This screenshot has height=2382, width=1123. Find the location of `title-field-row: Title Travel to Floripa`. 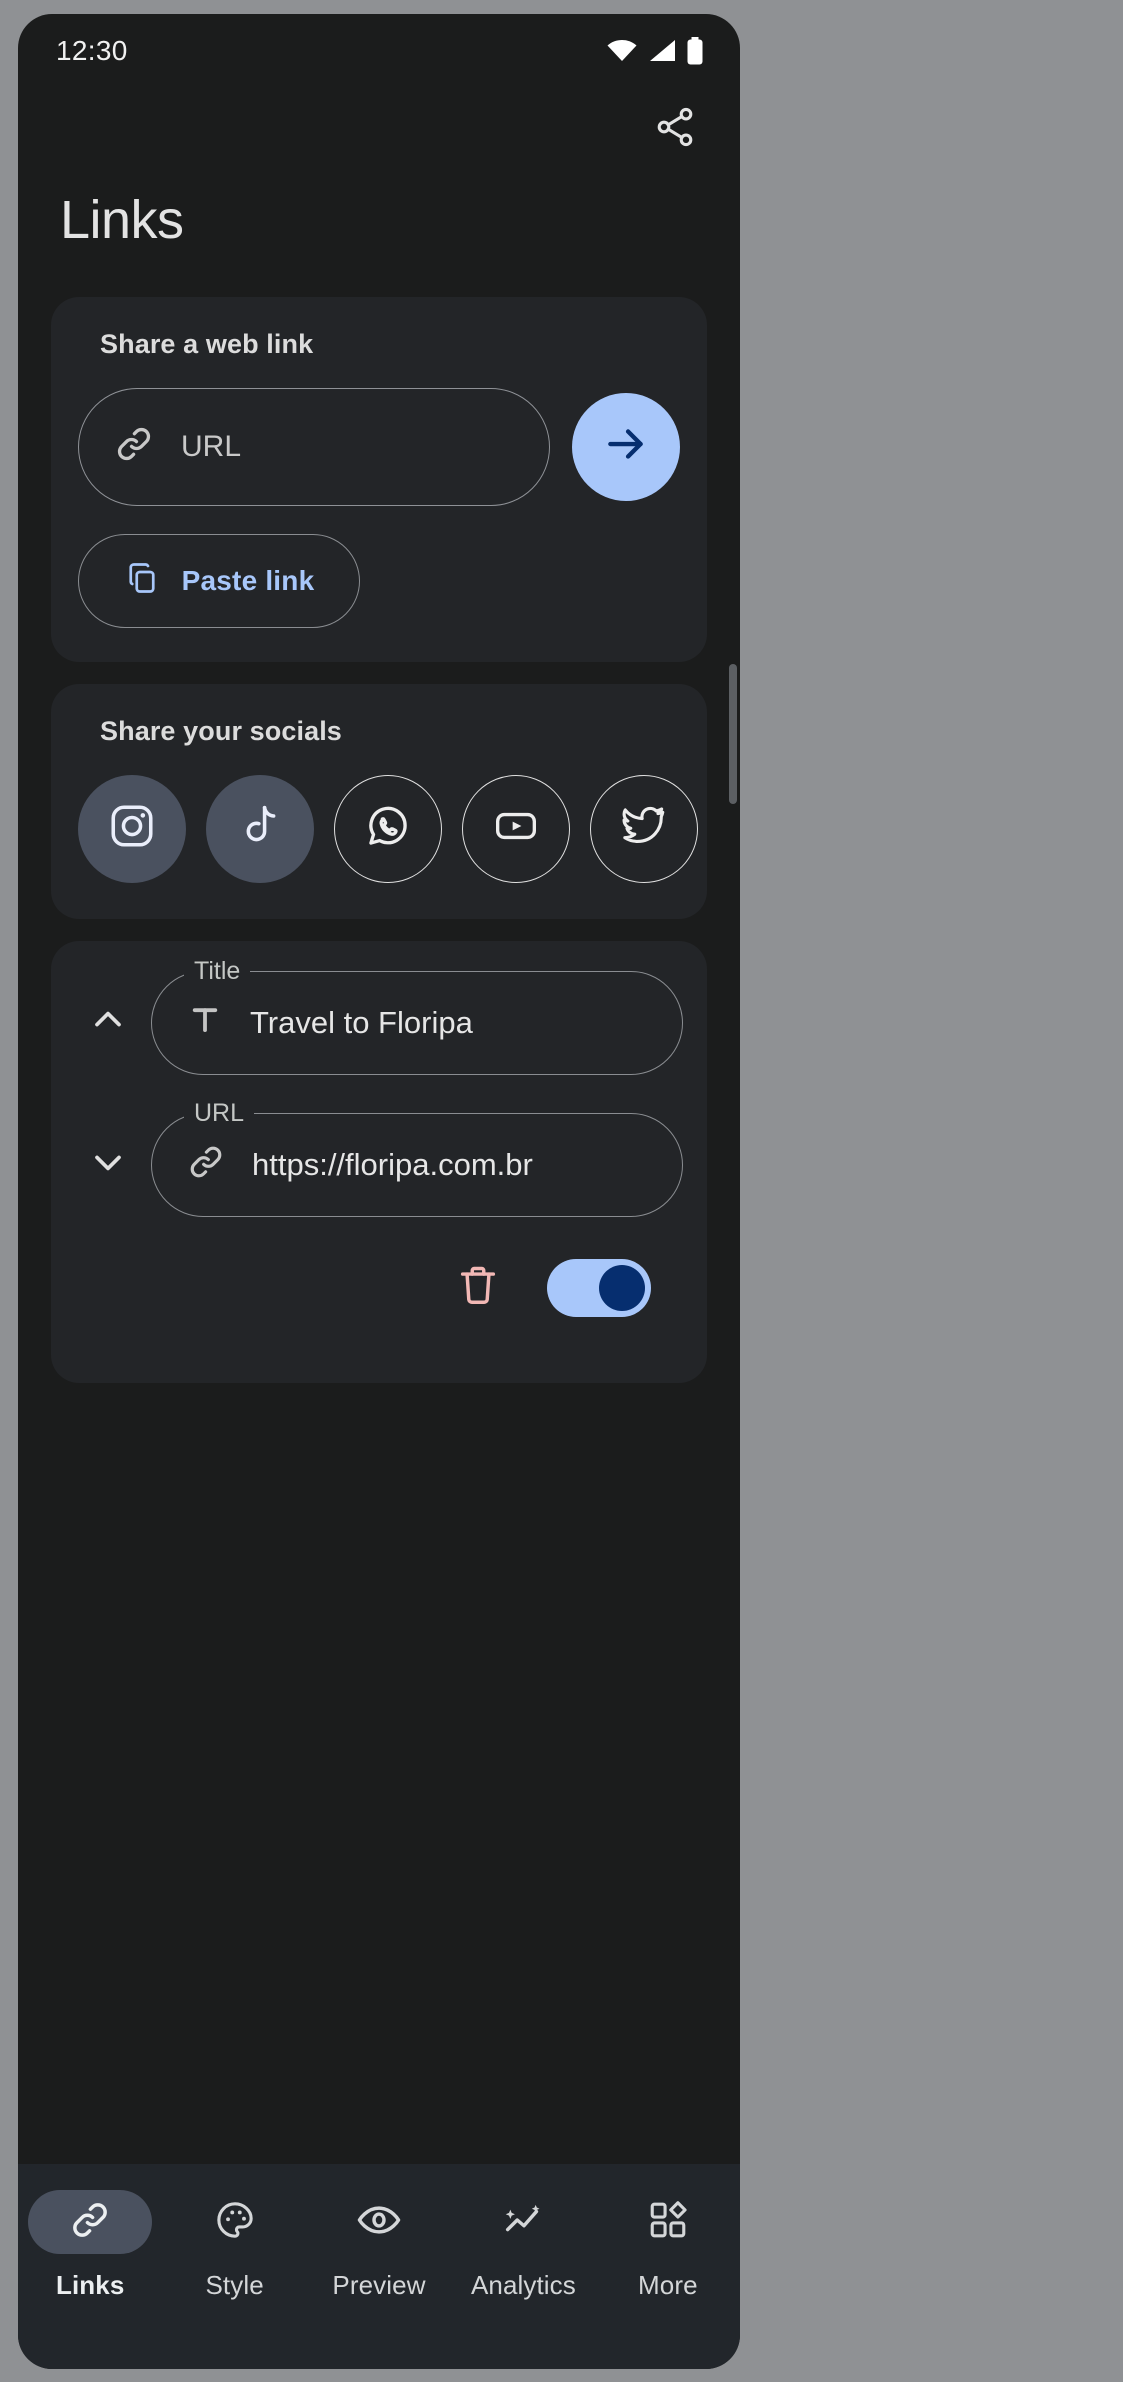

title-field-row: Title Travel to Floripa is located at coordinates (374, 1015).